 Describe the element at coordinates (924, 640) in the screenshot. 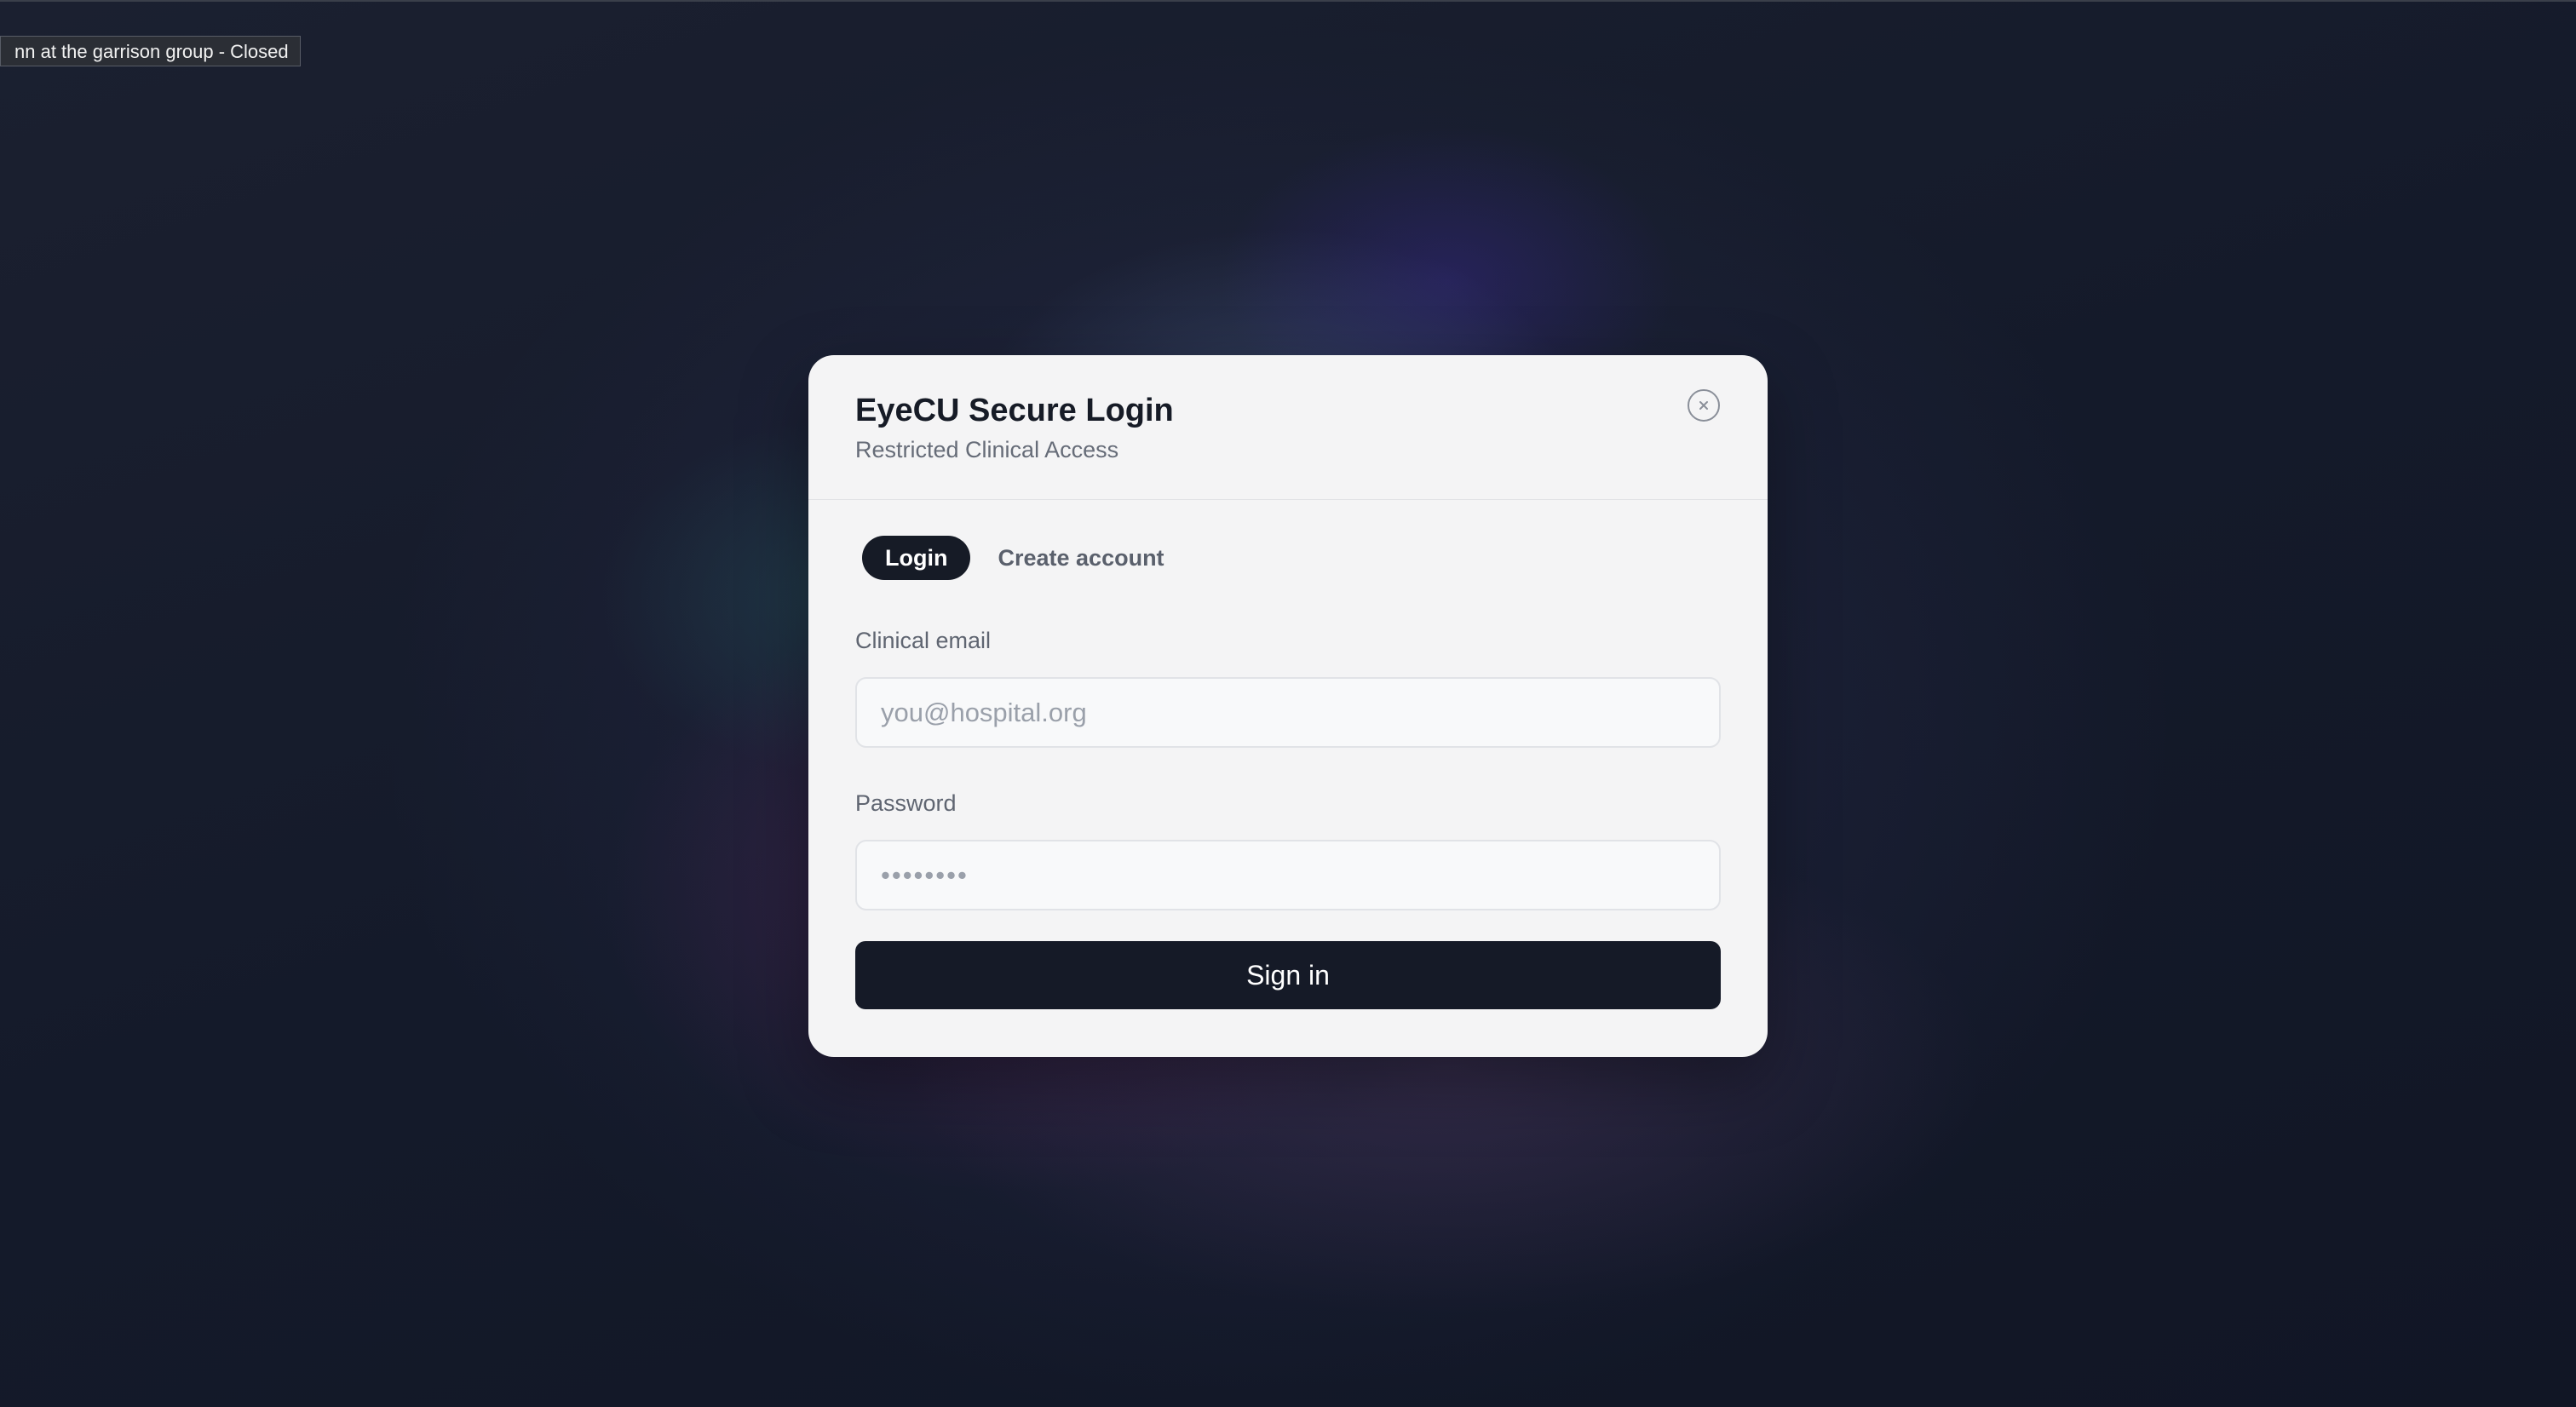

I see `email-label: Clinical email` at that location.